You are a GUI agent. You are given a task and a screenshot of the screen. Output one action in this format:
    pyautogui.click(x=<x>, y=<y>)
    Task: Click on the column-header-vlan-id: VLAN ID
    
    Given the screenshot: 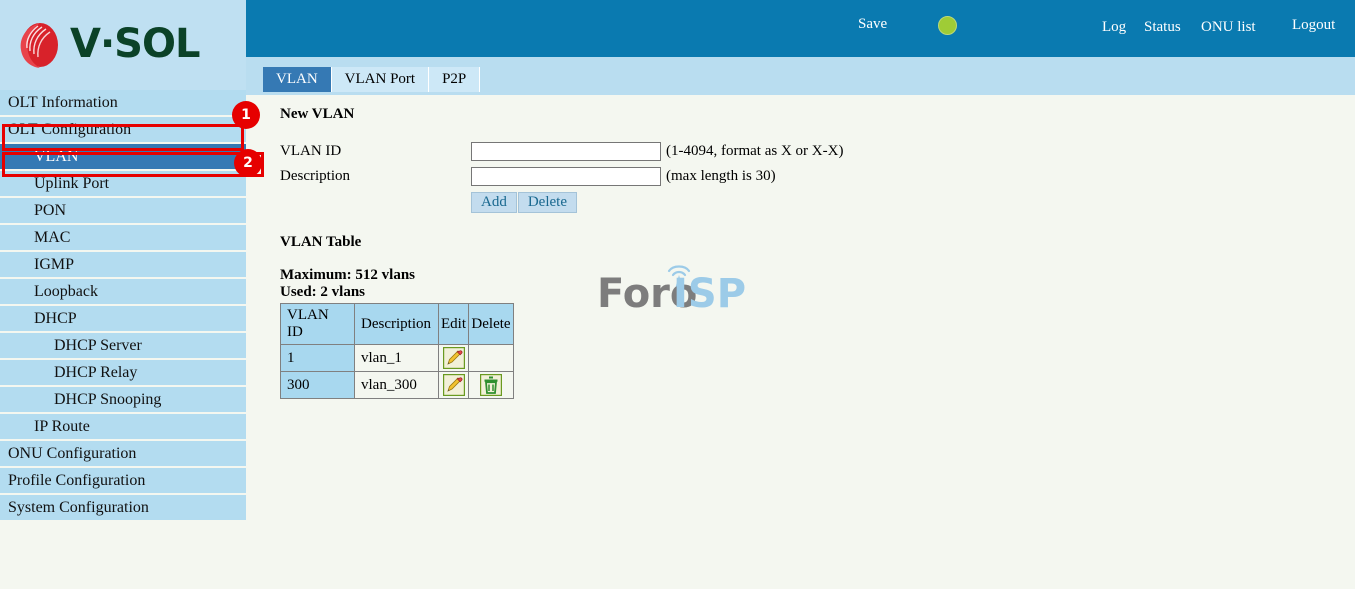 What is the action you would take?
    pyautogui.click(x=317, y=324)
    